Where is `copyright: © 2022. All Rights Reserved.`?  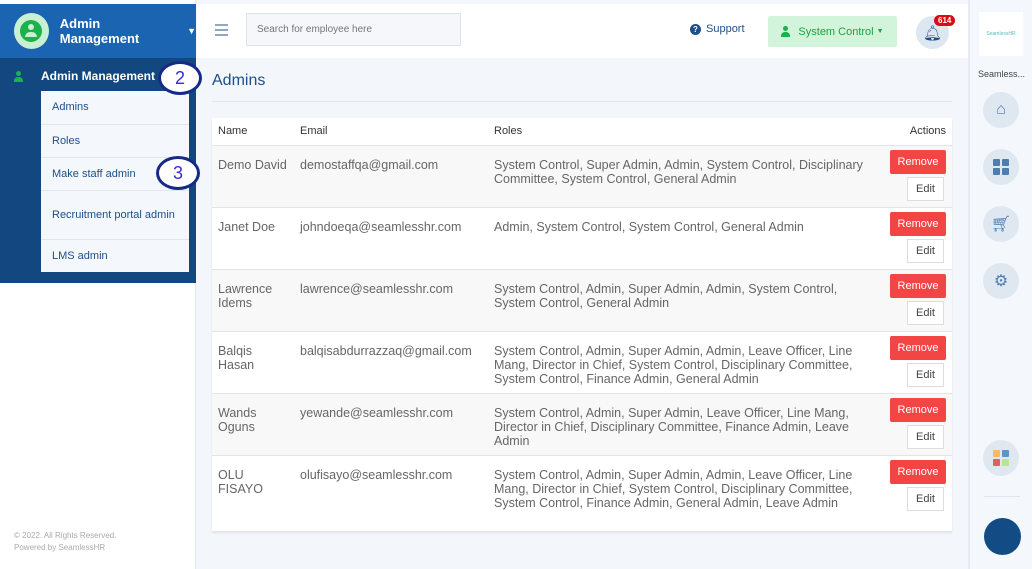
copyright: © 2022. All Rights Reserved. is located at coordinates (65, 535).